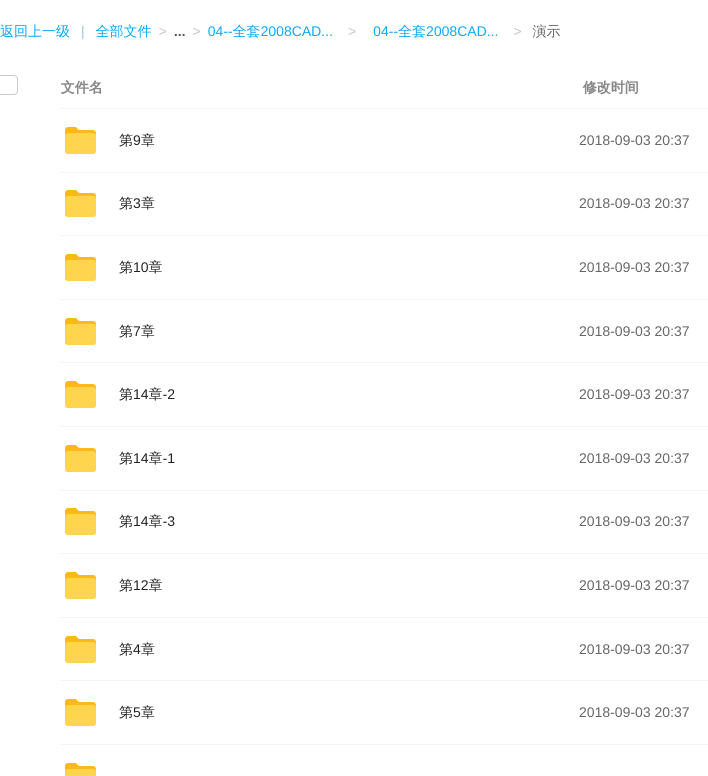  Describe the element at coordinates (137, 331) in the screenshot. I see `file-name: 第7章` at that location.